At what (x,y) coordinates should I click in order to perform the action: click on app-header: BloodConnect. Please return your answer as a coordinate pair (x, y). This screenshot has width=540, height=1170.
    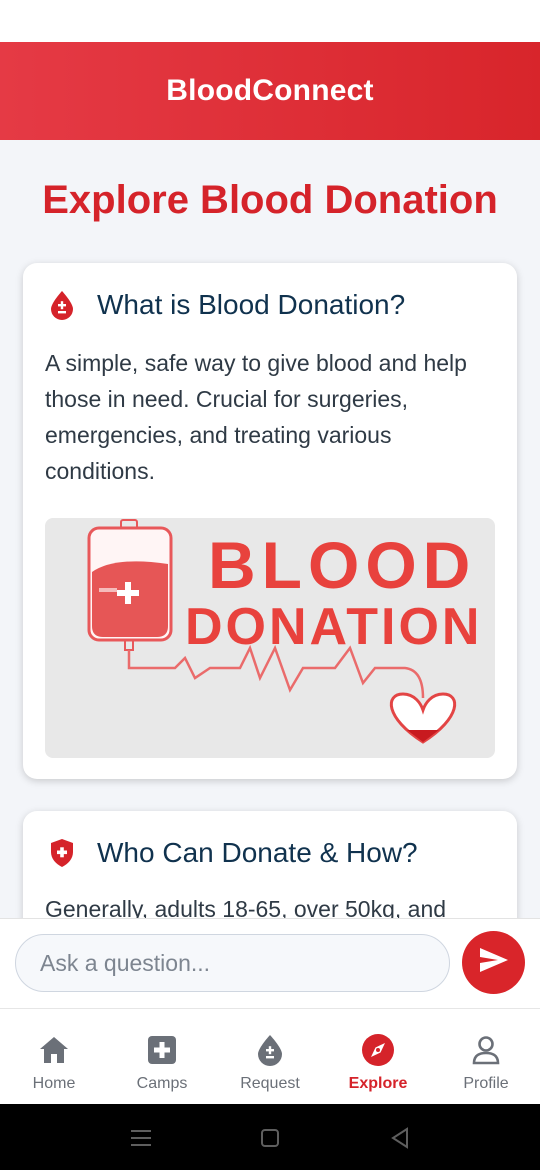
    Looking at the image, I should click on (270, 91).